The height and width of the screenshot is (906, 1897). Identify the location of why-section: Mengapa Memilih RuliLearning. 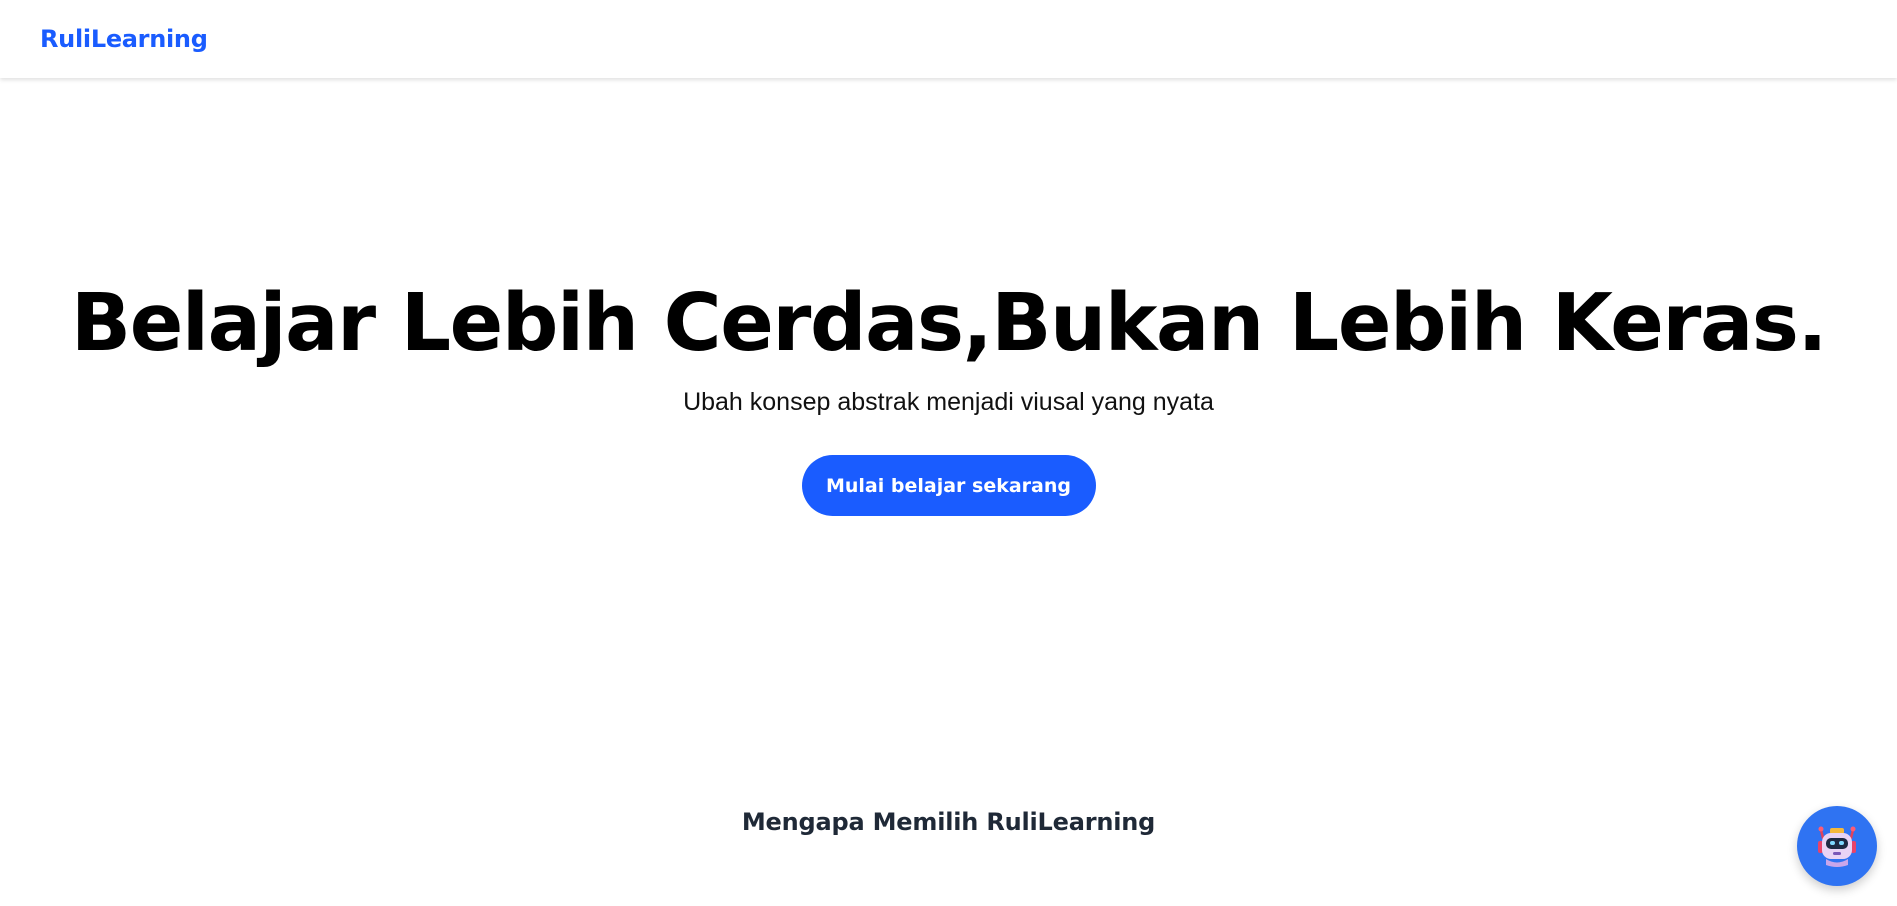
(948, 822).